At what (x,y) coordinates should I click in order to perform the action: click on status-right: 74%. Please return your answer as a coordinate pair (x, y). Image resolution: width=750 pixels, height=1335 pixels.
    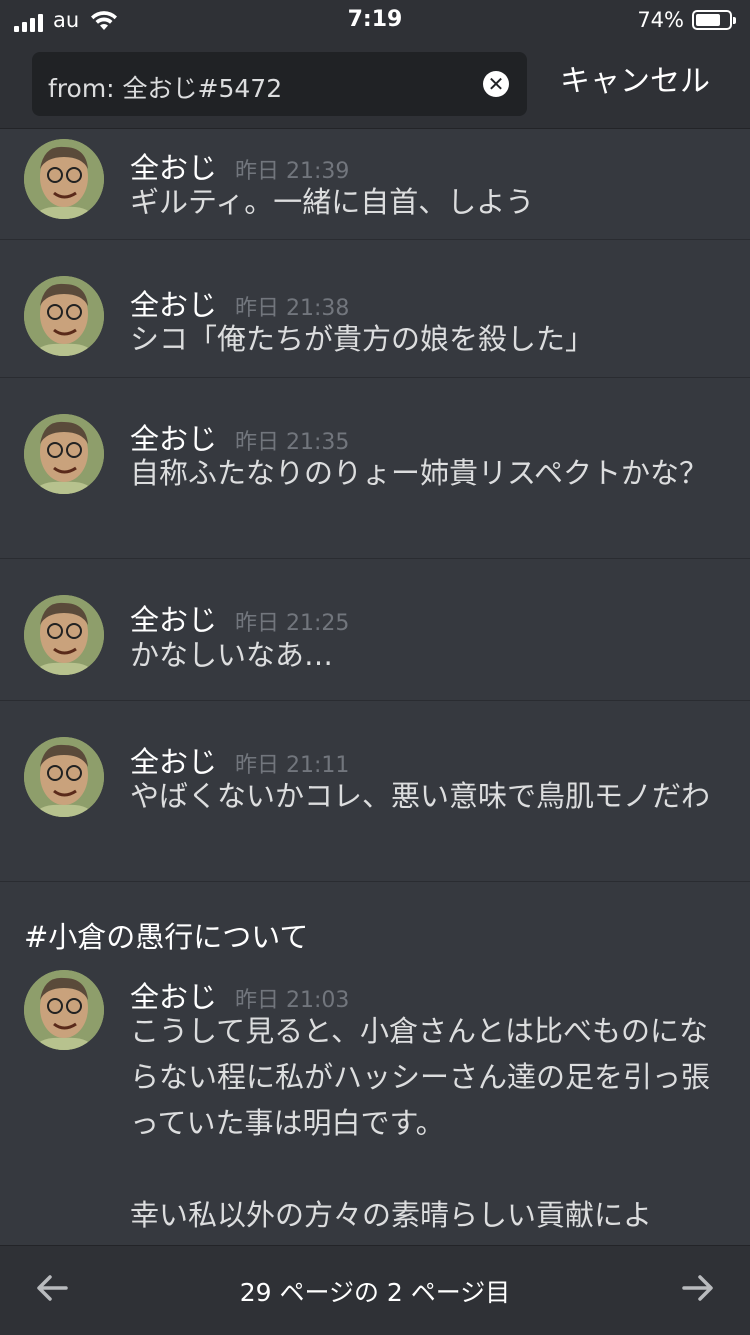
    Looking at the image, I should click on (686, 20).